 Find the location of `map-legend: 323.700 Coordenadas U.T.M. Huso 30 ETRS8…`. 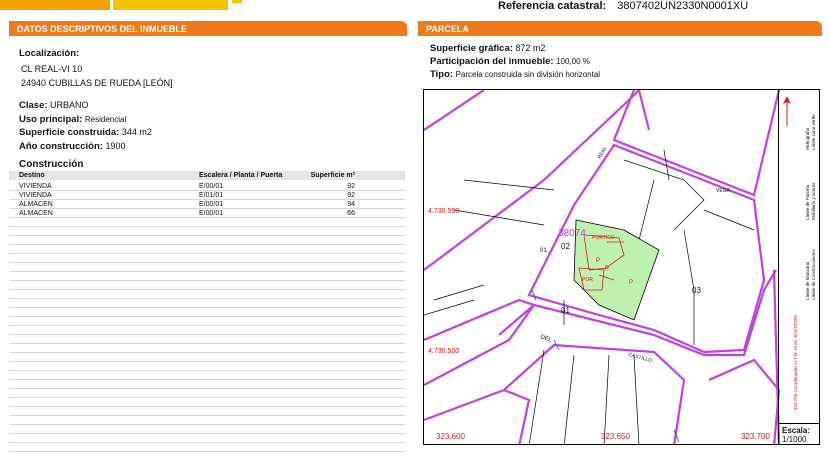

map-legend: 323.700 Coordenadas U.T.M. Huso 30 ETRS8… is located at coordinates (798, 256).